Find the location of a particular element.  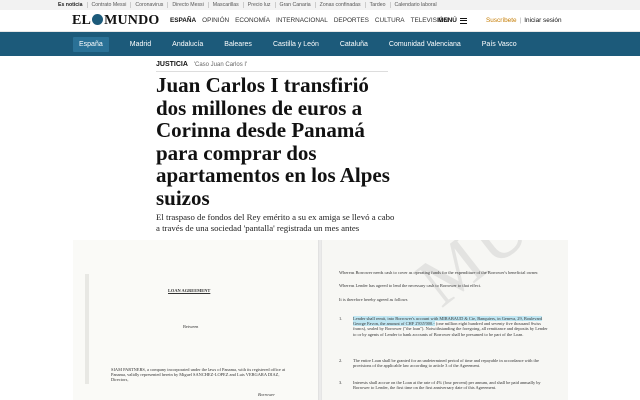

trending-link: Zonas confinadas is located at coordinates (339, 5).